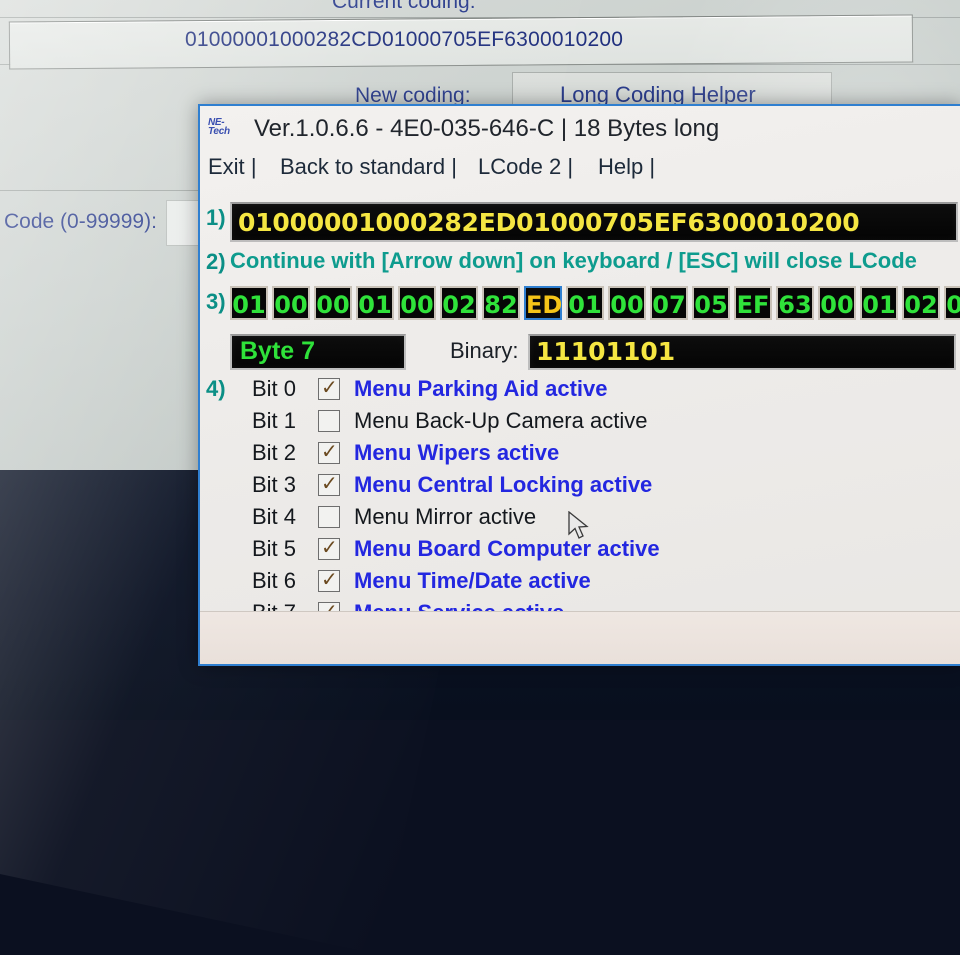 The width and height of the screenshot is (960, 955). What do you see at coordinates (952, 303) in the screenshot?
I see `byte-cell-17: 00` at bounding box center [952, 303].